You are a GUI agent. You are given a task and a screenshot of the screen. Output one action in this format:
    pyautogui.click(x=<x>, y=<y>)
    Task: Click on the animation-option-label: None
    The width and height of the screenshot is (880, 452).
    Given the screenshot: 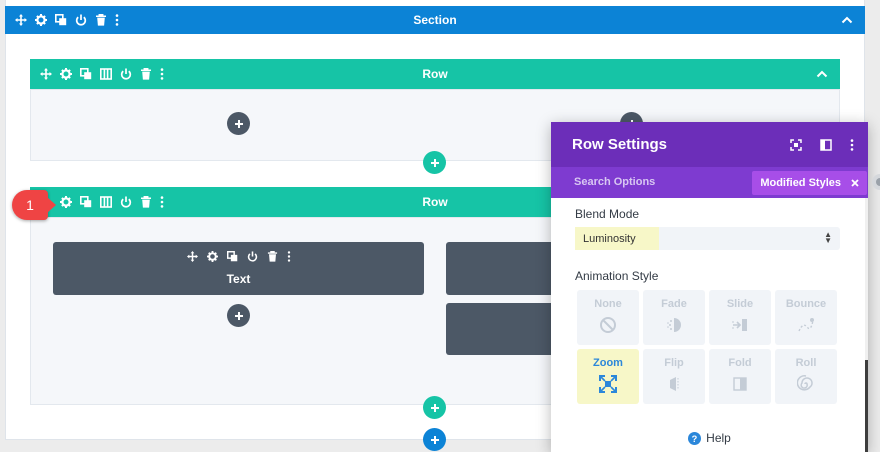 What is the action you would take?
    pyautogui.click(x=608, y=304)
    